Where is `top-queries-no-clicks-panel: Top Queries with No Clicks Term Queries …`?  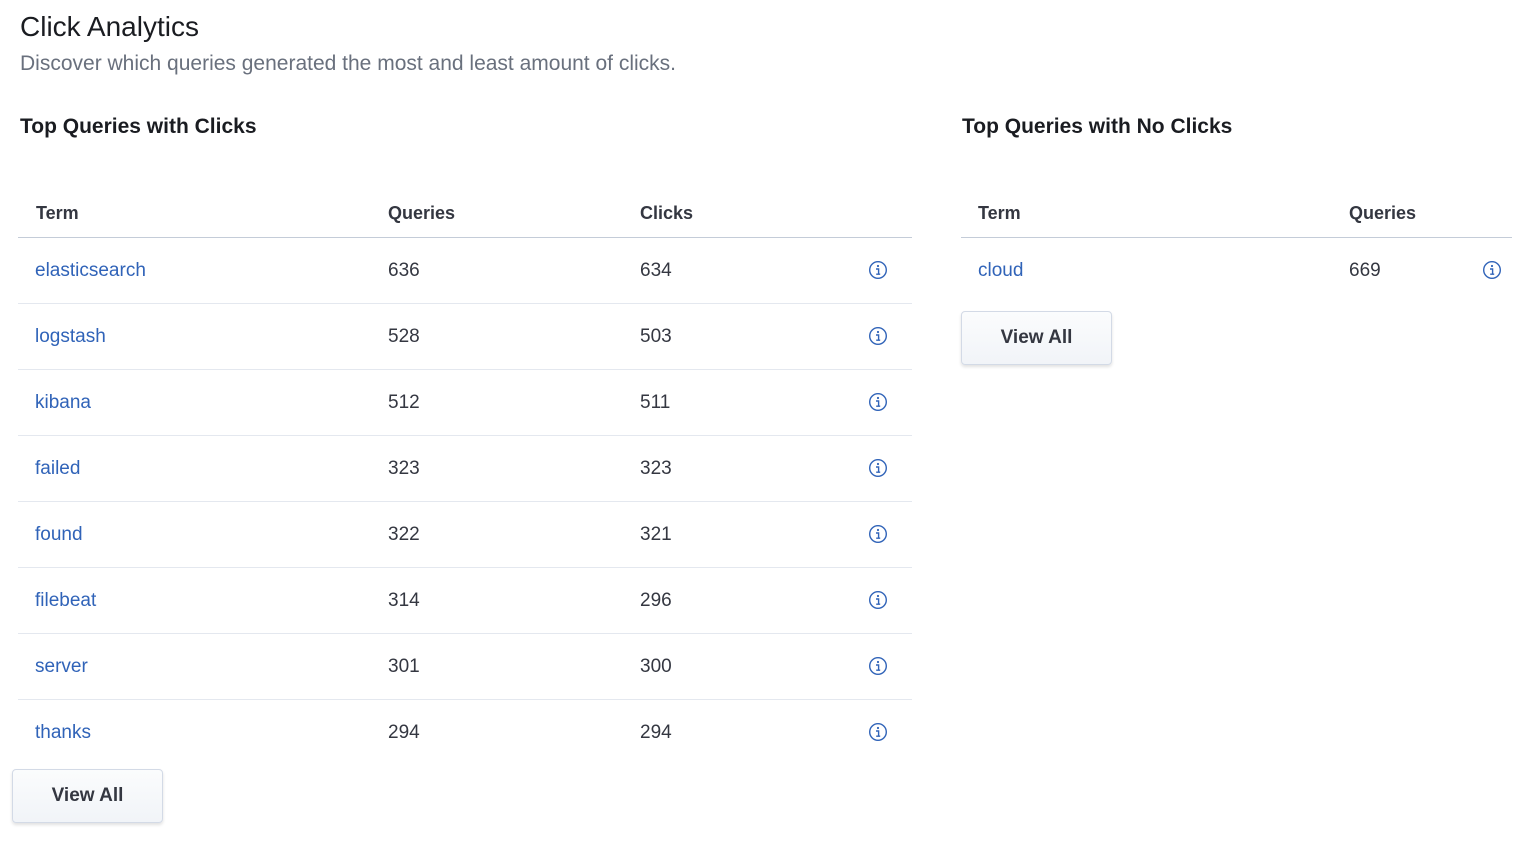
top-queries-no-clicks-panel: Top Queries with No Clicks Term Queries … is located at coordinates (1237, 238).